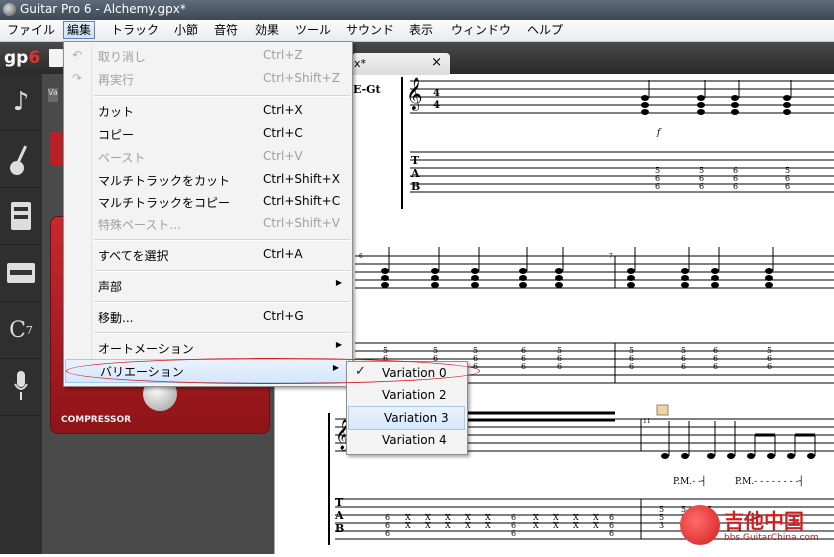  What do you see at coordinates (133, 256) in the screenshot?
I see `menu-item-label: すべてを選択` at bounding box center [133, 256].